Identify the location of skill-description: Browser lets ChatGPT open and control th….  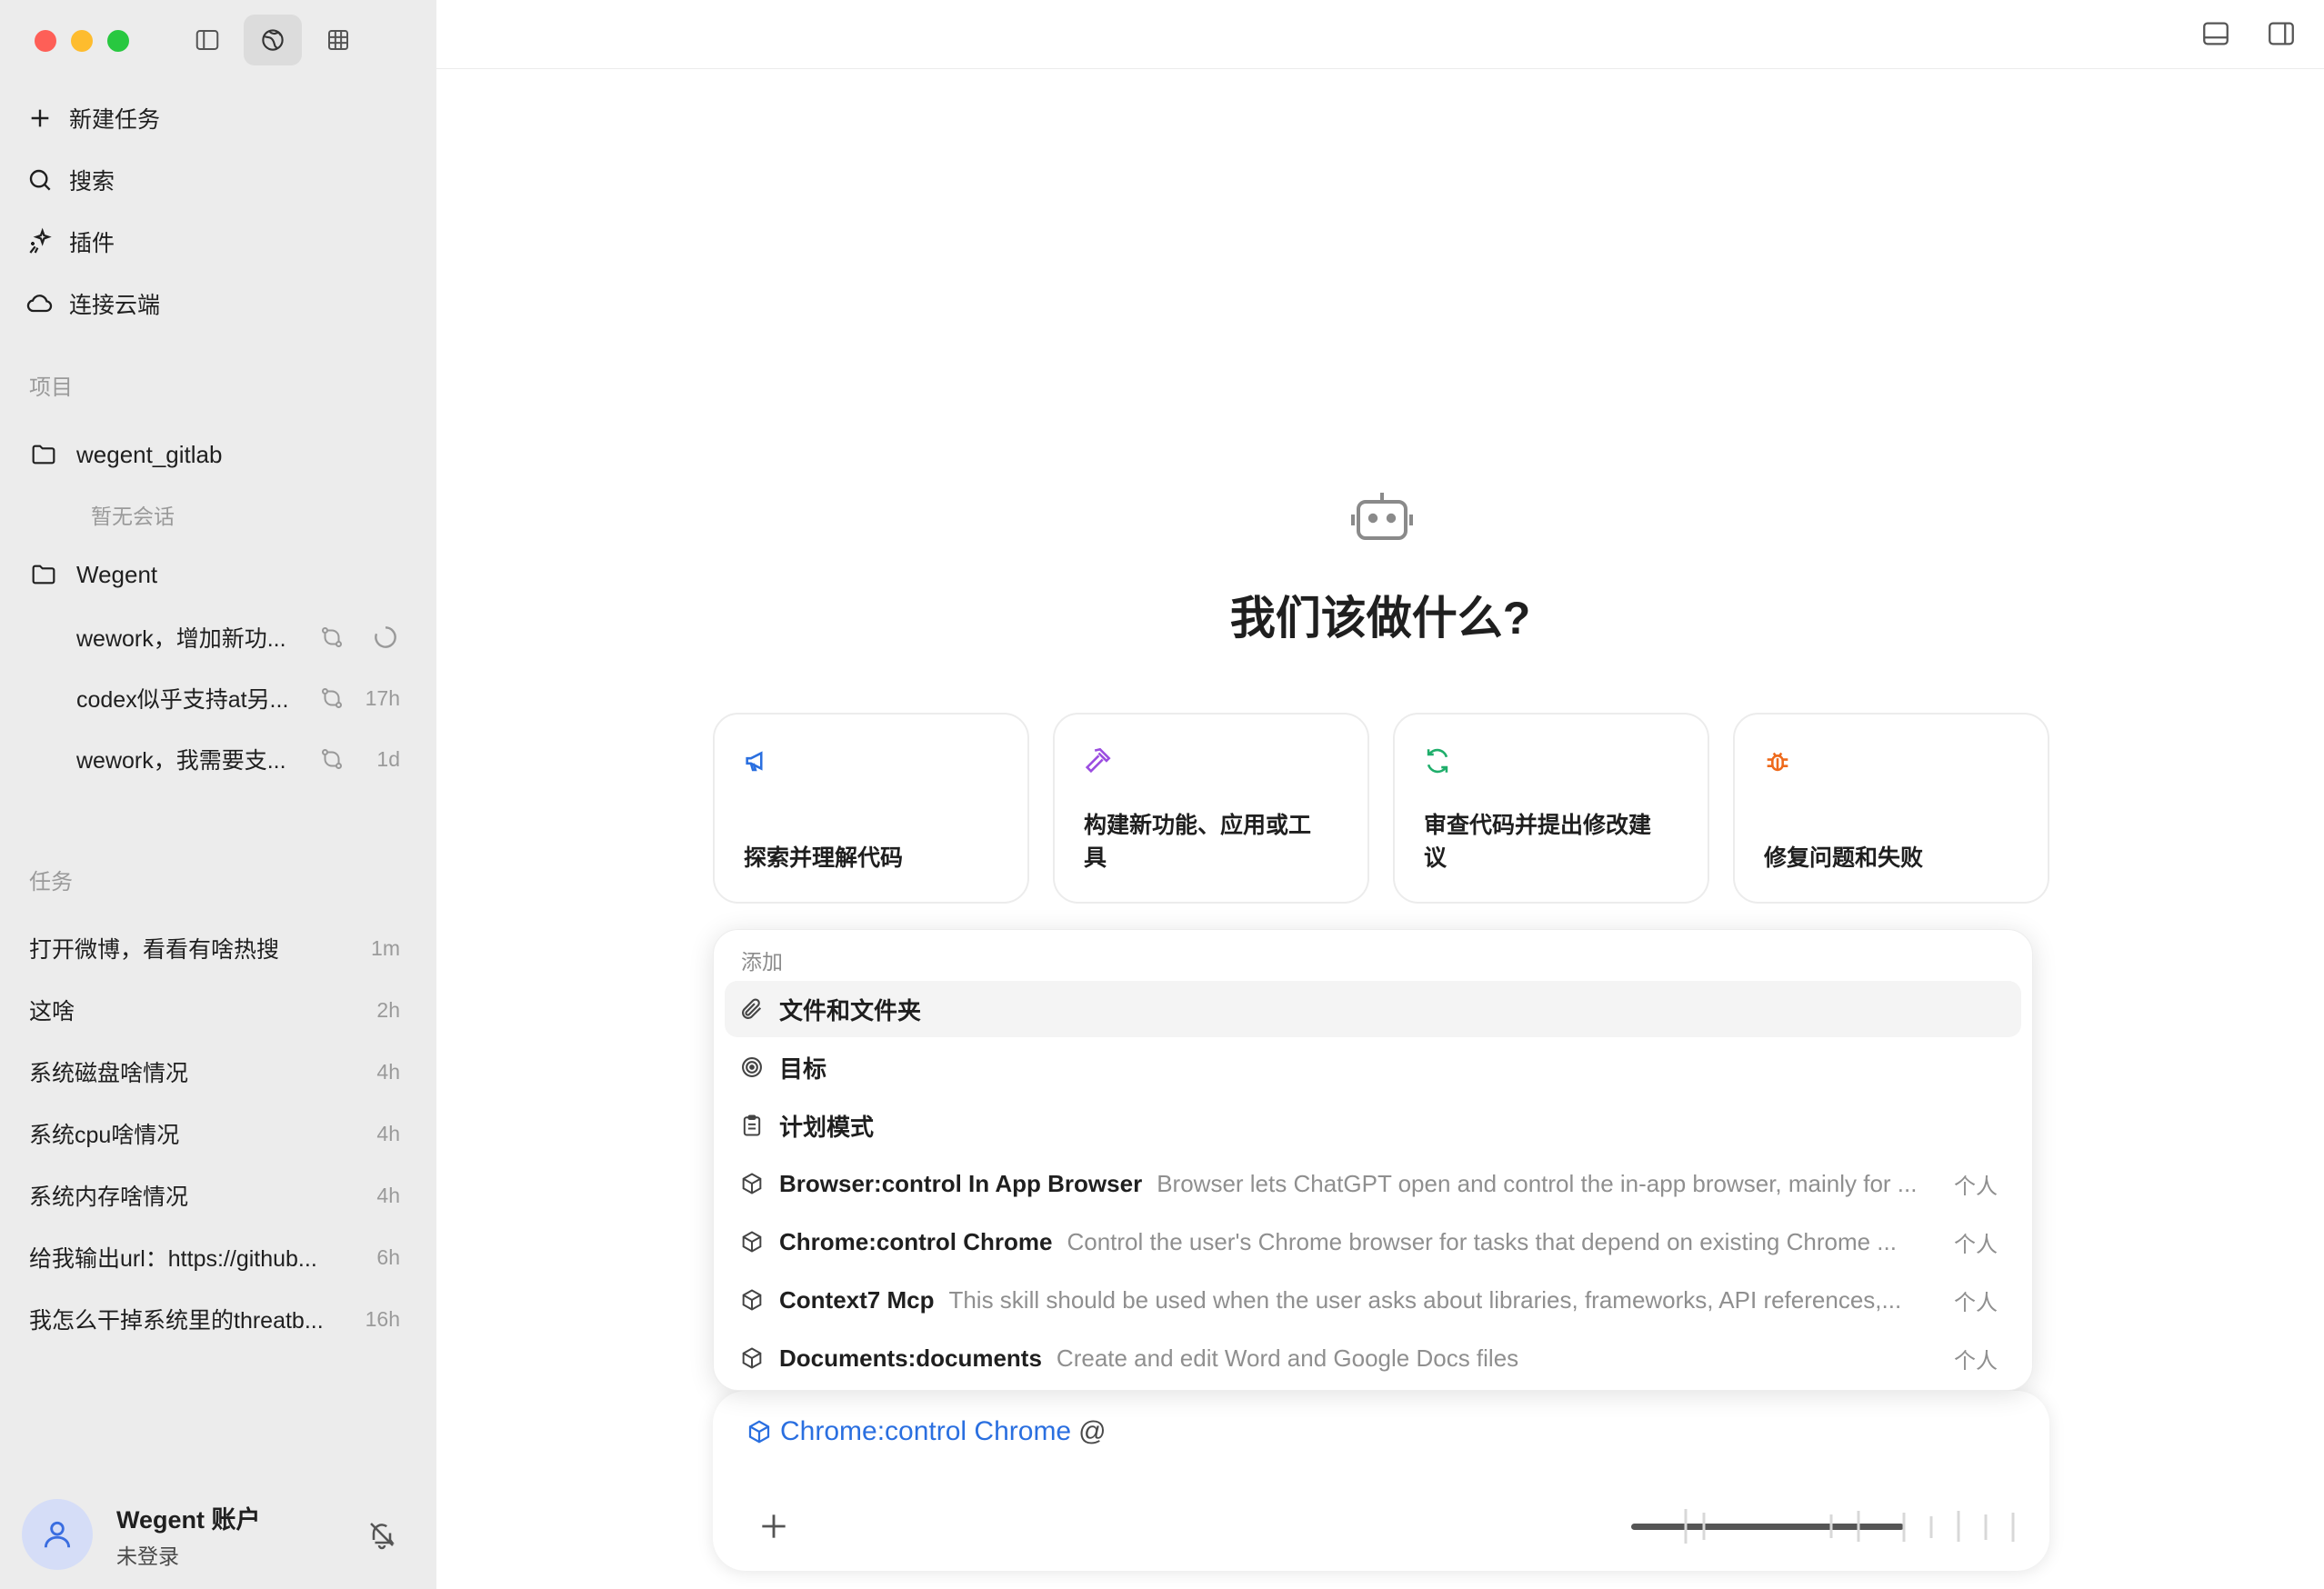
(1537, 1183).